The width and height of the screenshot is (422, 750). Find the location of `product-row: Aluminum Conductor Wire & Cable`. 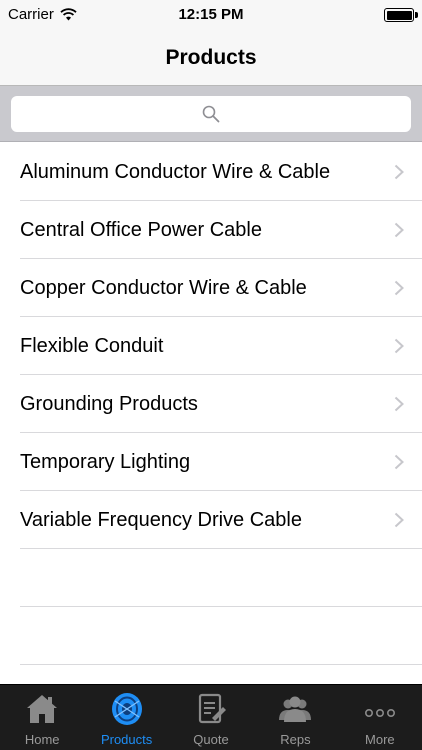

product-row: Aluminum Conductor Wire & Cable is located at coordinates (211, 172).